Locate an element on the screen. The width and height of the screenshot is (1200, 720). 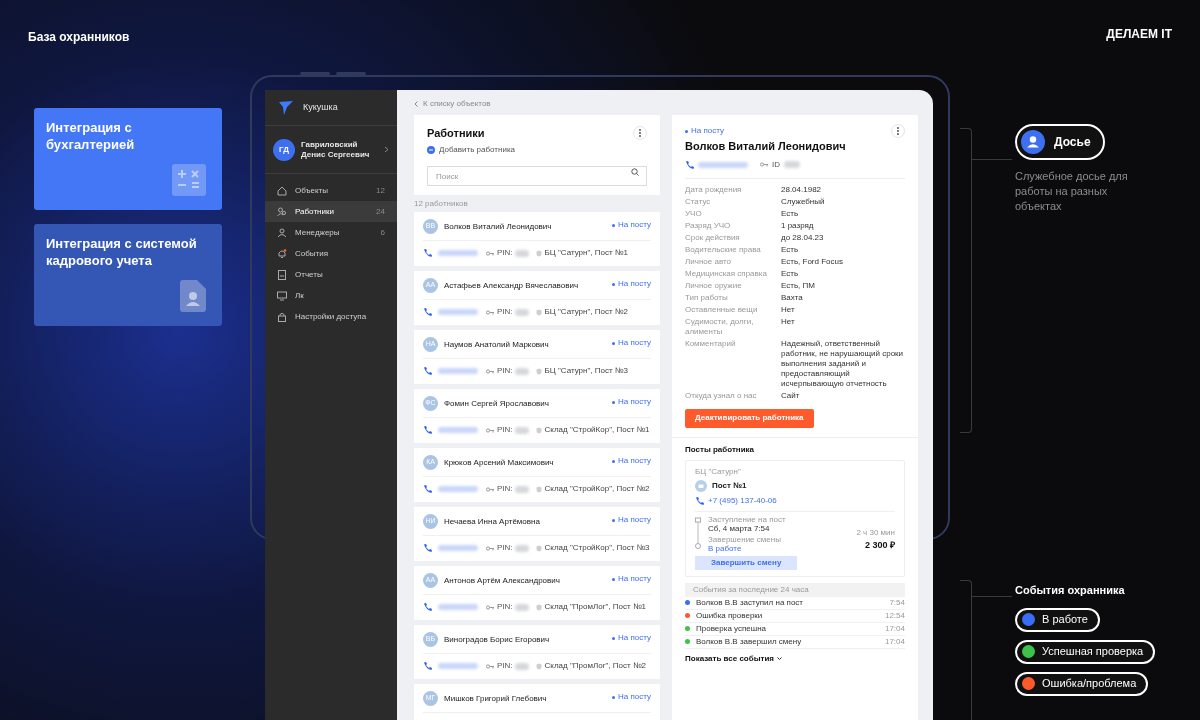
section-title: Посты работника is located at coordinates (720, 449).